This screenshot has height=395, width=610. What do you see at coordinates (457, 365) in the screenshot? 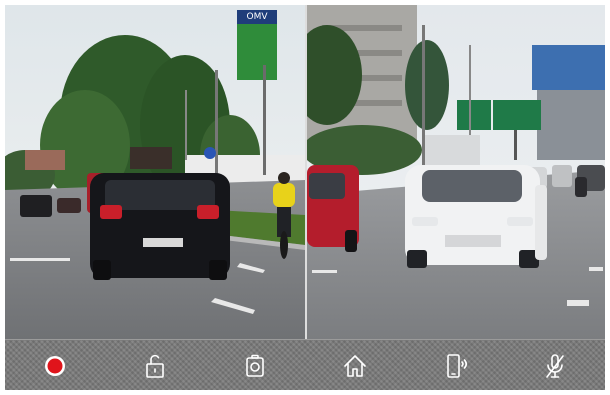
I see `phone-vibrate-icon` at bounding box center [457, 365].